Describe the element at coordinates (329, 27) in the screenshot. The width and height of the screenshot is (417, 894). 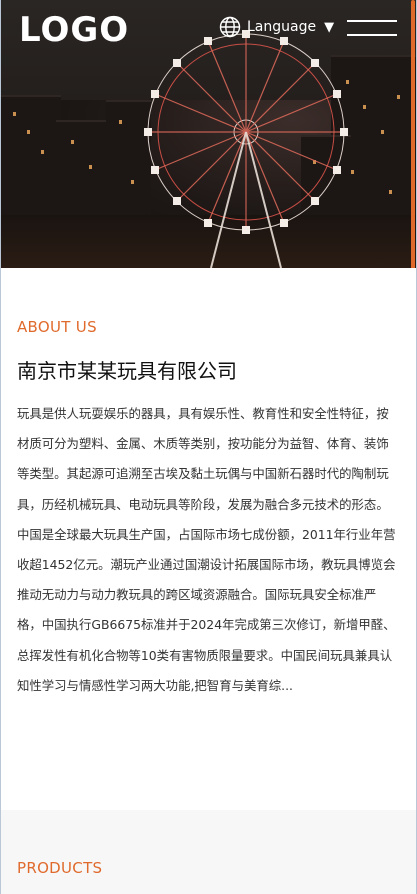
I see `caret-down-icon: ▼` at that location.